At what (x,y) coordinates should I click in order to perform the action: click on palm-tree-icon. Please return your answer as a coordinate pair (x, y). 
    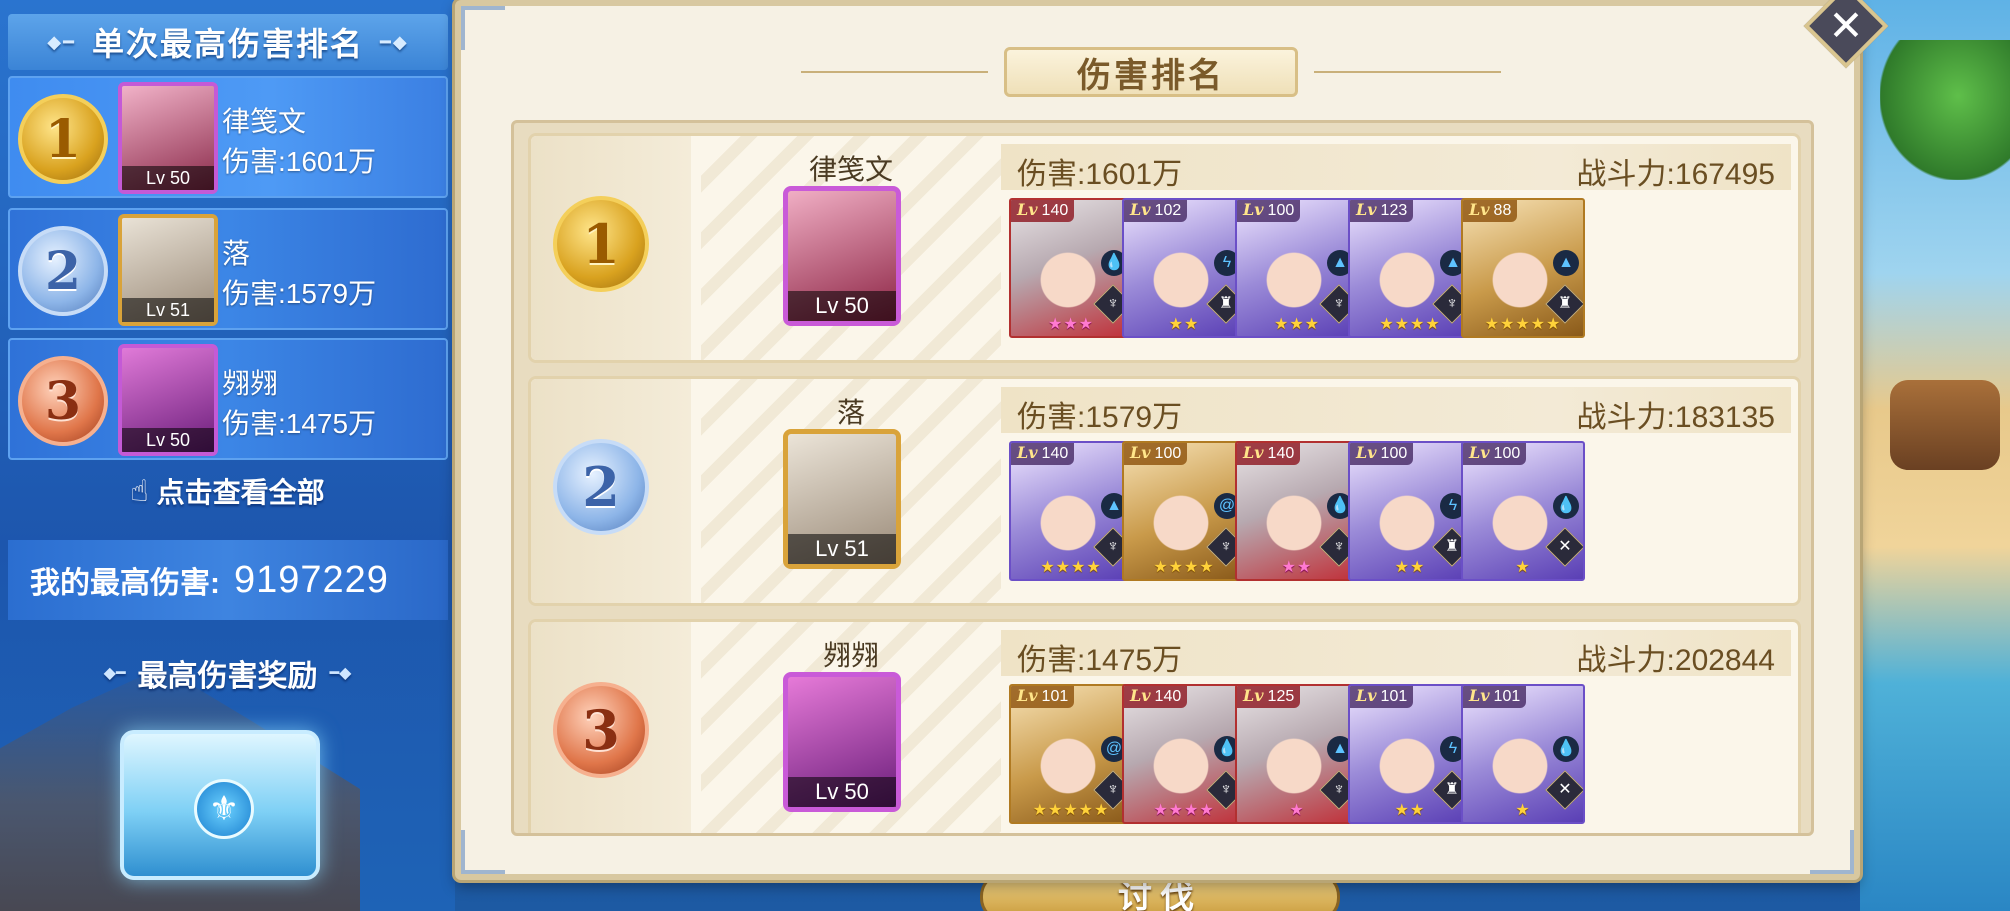
    Looking at the image, I should click on (1945, 110).